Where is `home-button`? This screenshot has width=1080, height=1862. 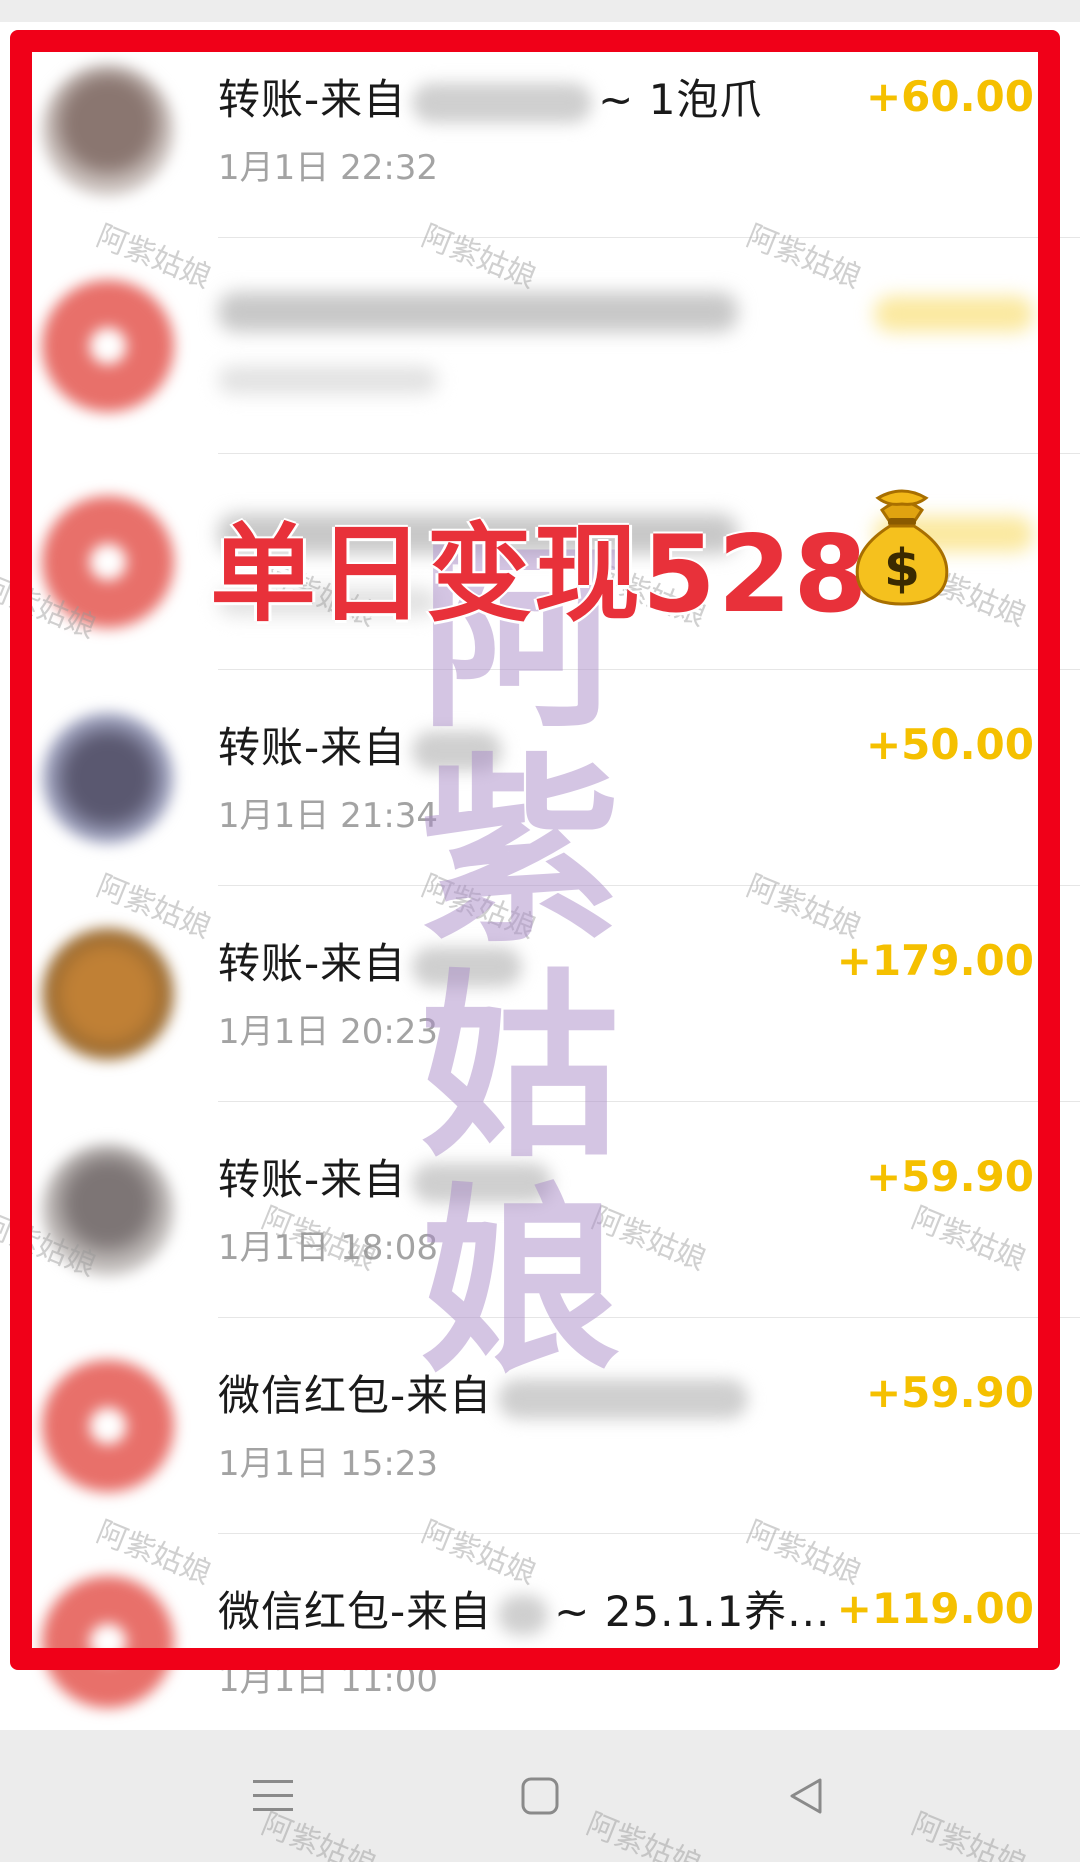 home-button is located at coordinates (540, 1796).